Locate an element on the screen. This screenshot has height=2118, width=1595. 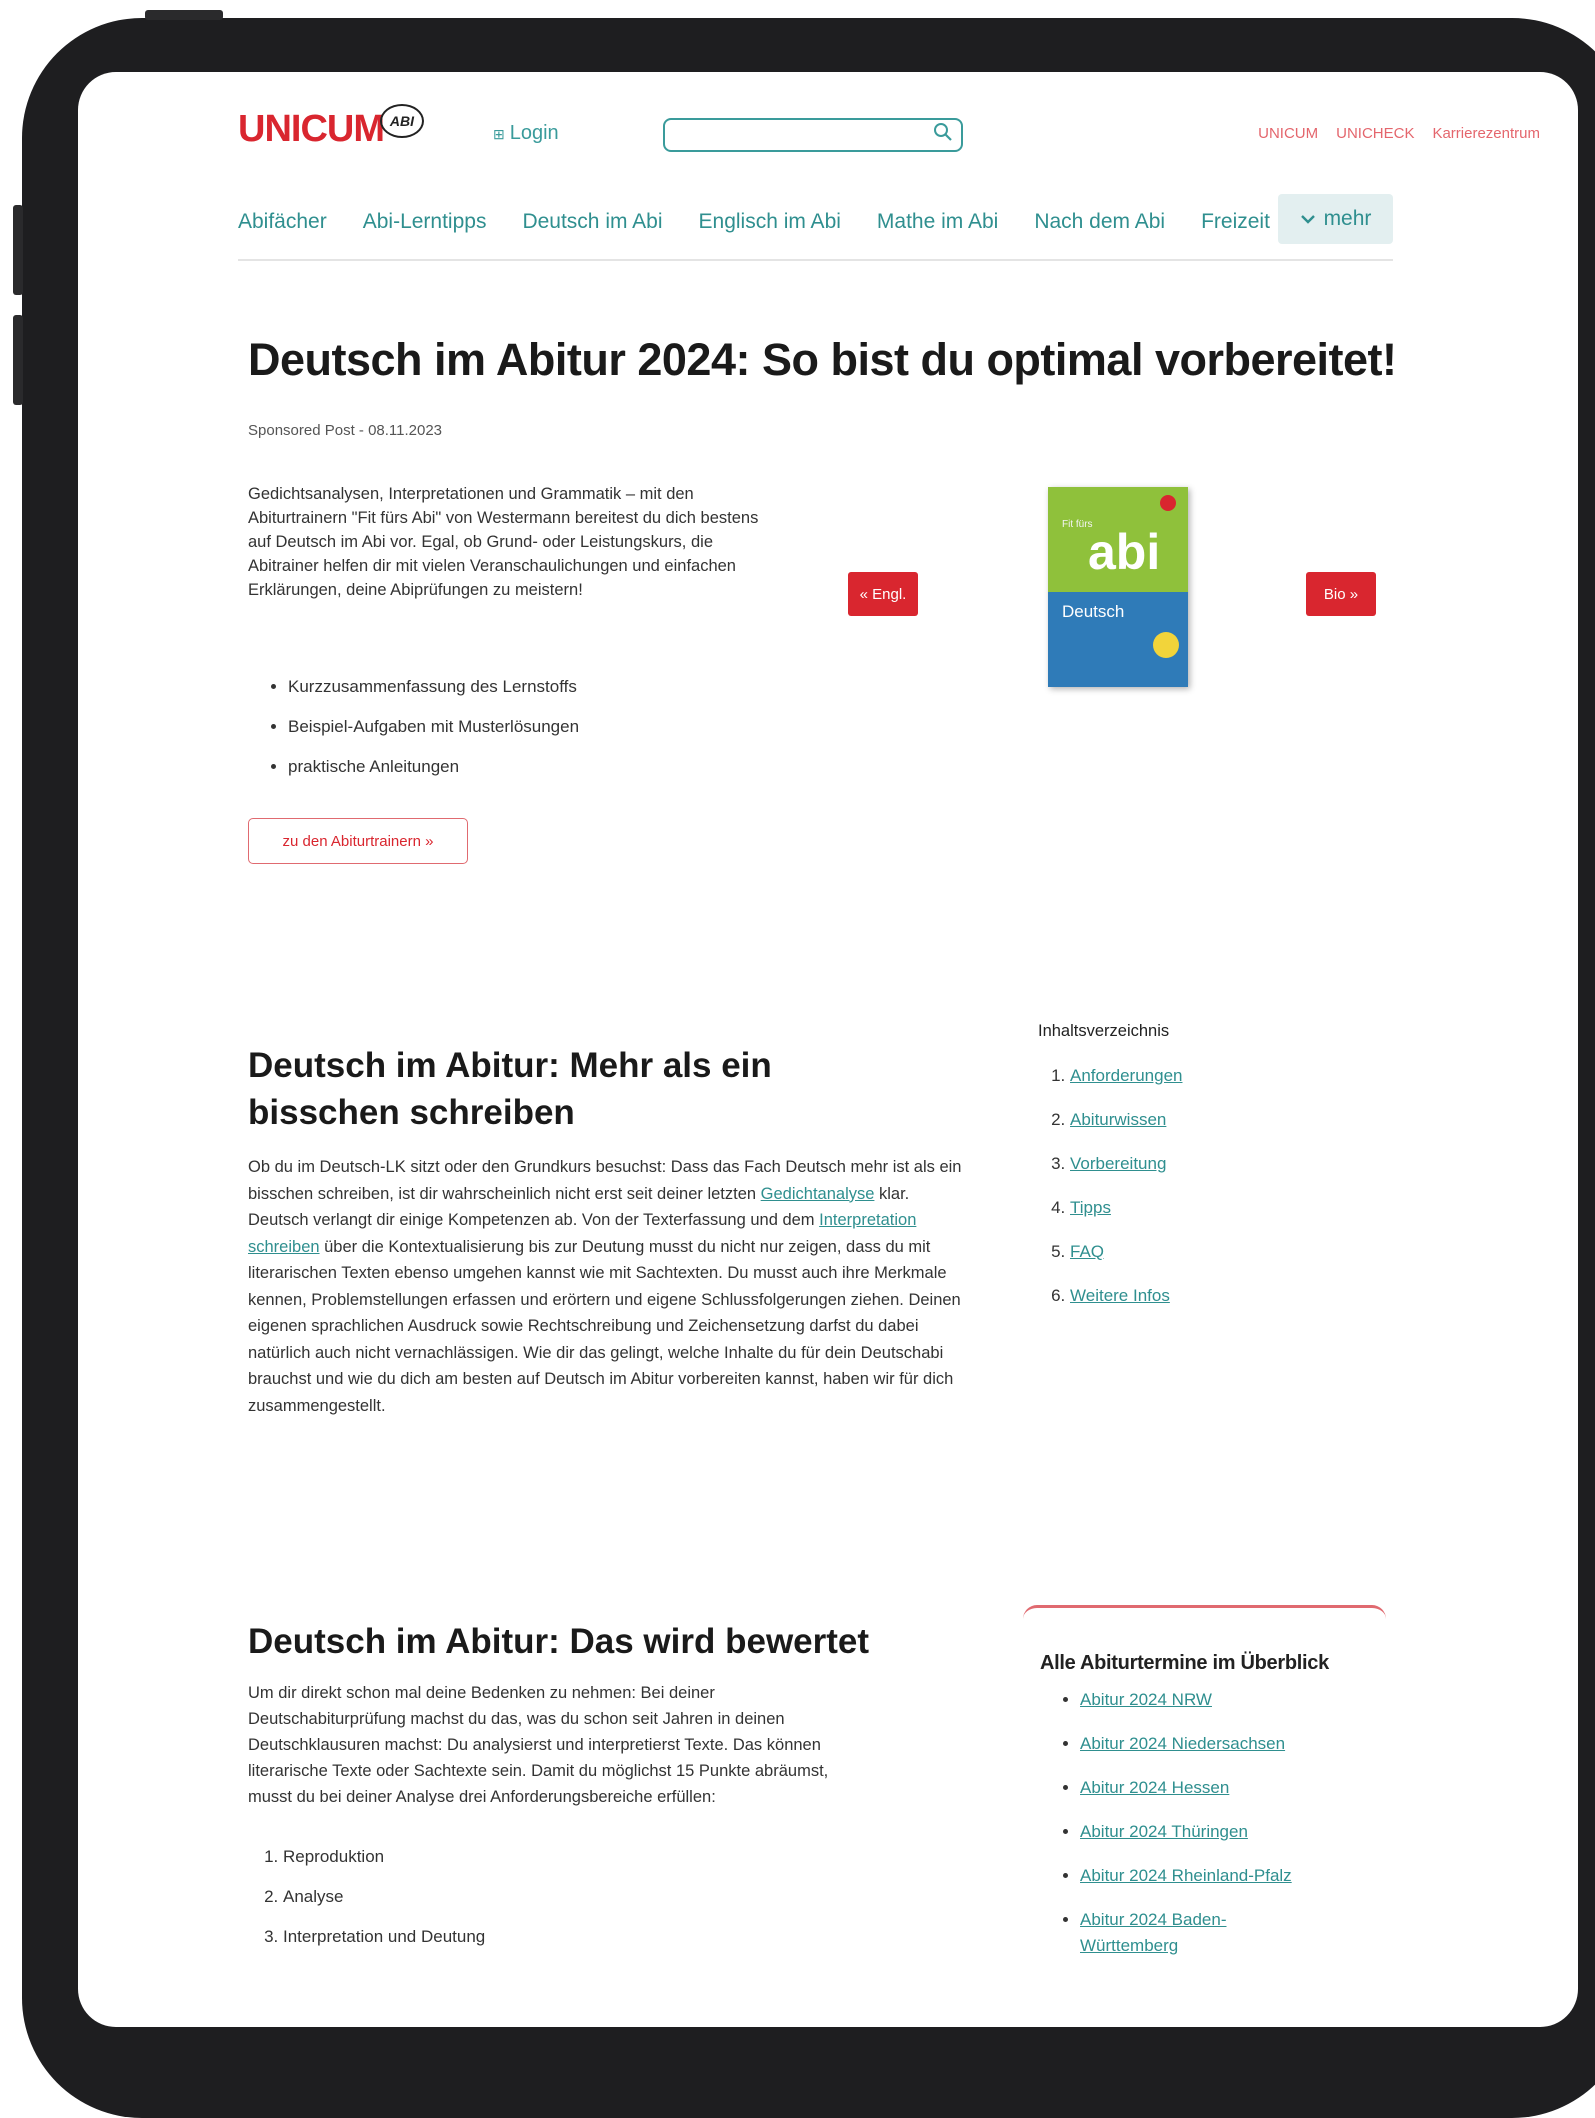
toc-item: Vorbereitung is located at coordinates (1126, 1163).